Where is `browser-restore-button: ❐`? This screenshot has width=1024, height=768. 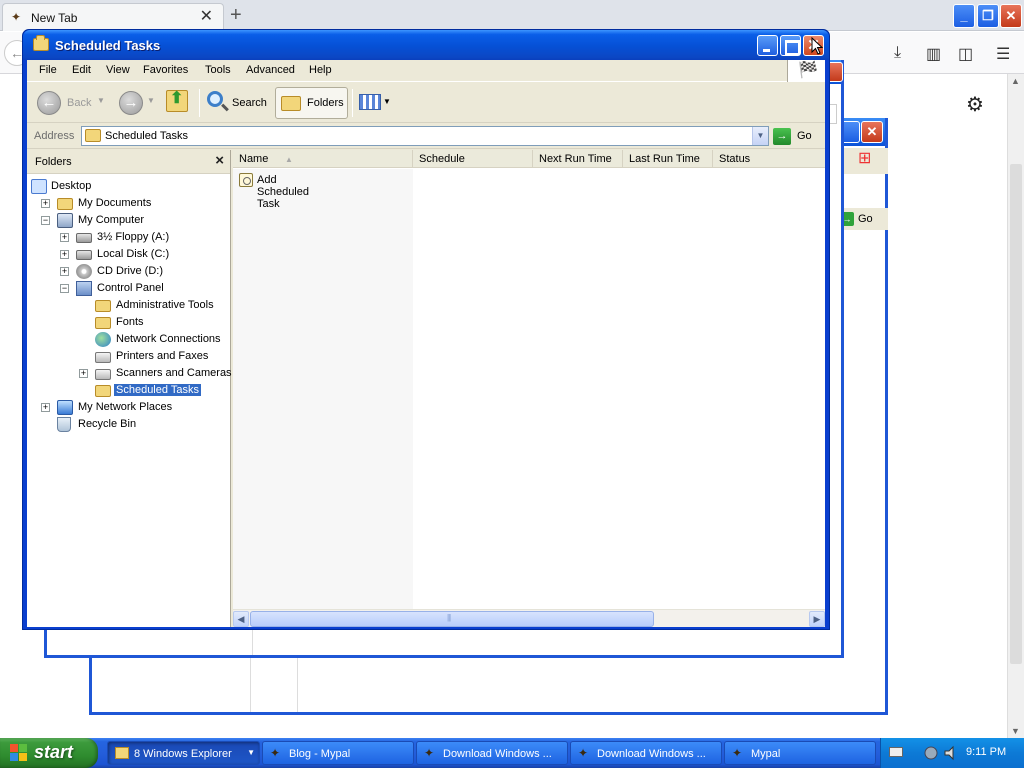
browser-restore-button: ❐ is located at coordinates (988, 16).